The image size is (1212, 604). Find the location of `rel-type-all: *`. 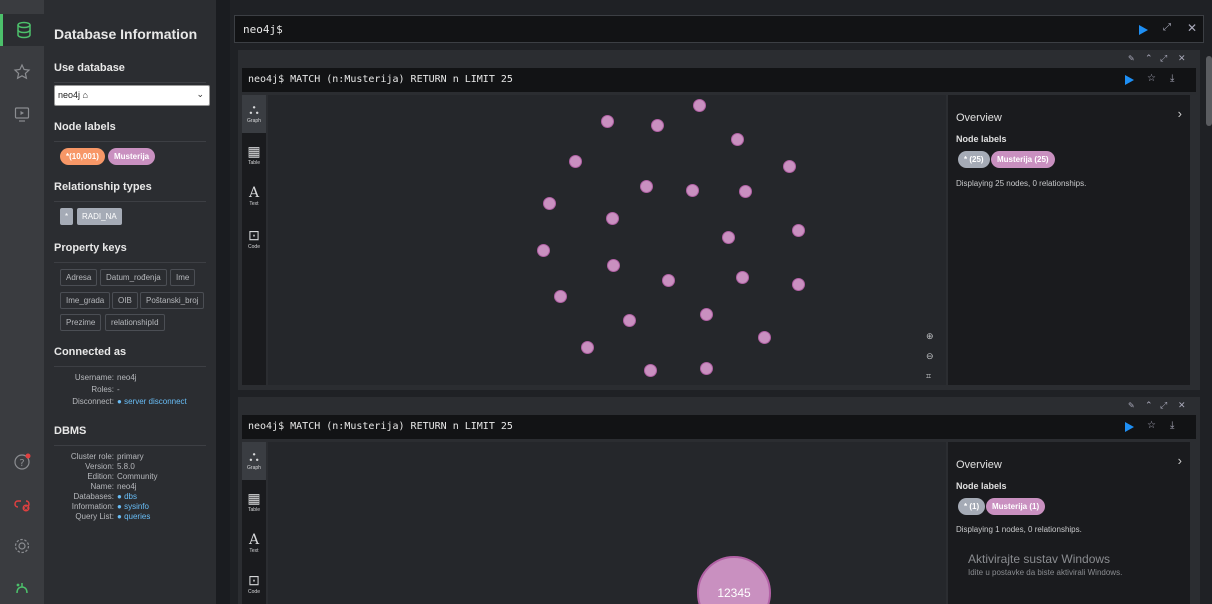

rel-type-all: * is located at coordinates (67, 216).